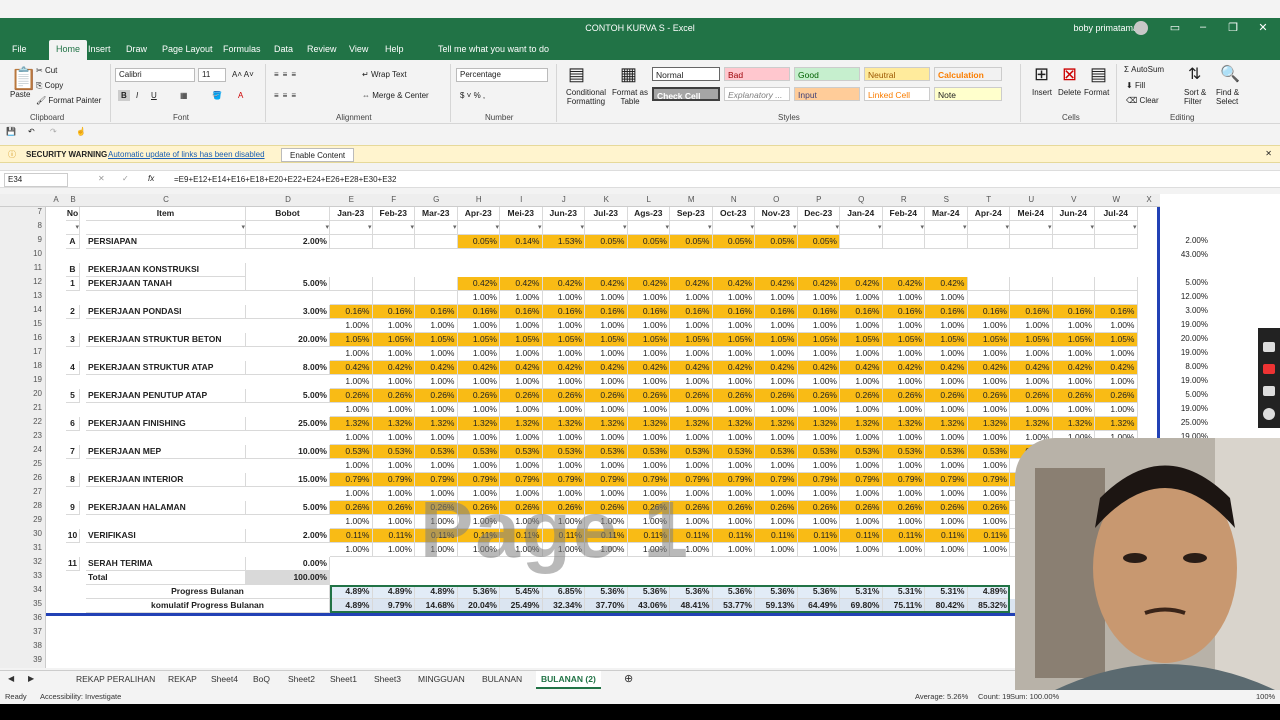 The image size is (1280, 720). Describe the element at coordinates (576, 74) in the screenshot. I see `conditional-formatting-icon: ▤` at that location.